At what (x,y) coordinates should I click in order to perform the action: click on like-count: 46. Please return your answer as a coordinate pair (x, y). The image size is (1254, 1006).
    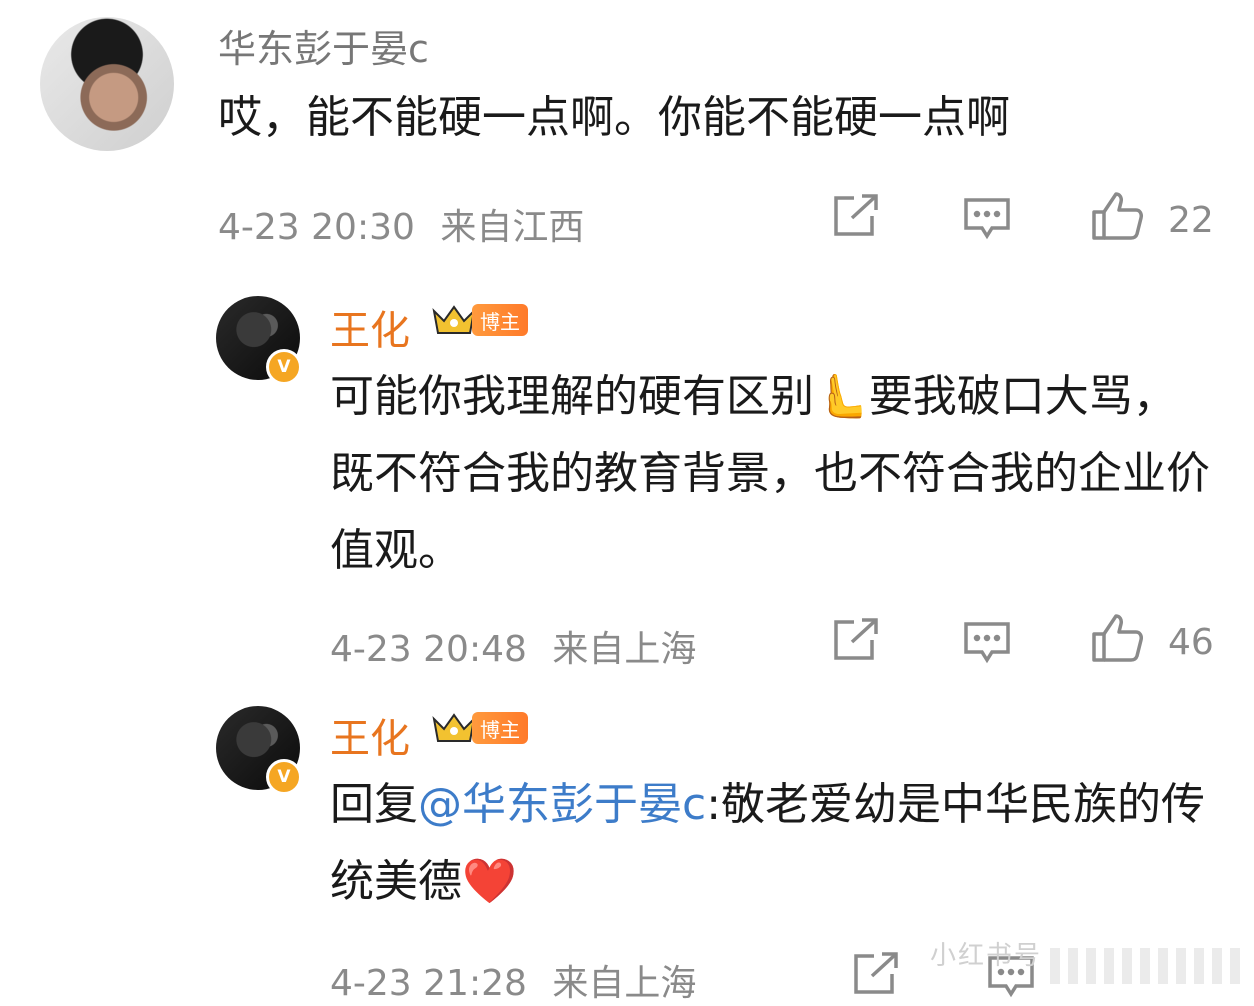
    Looking at the image, I should click on (1191, 642).